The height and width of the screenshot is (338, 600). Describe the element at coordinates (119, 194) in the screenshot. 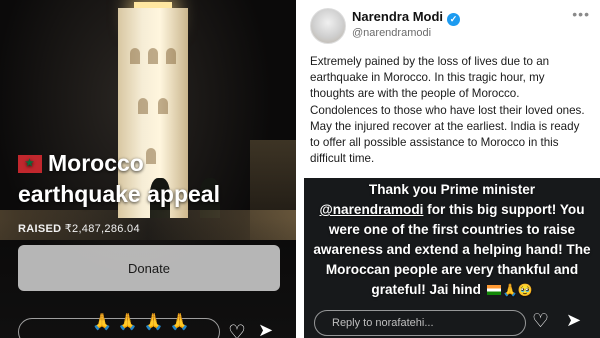

I see `appeal-title-line2: earthquake appeal` at that location.